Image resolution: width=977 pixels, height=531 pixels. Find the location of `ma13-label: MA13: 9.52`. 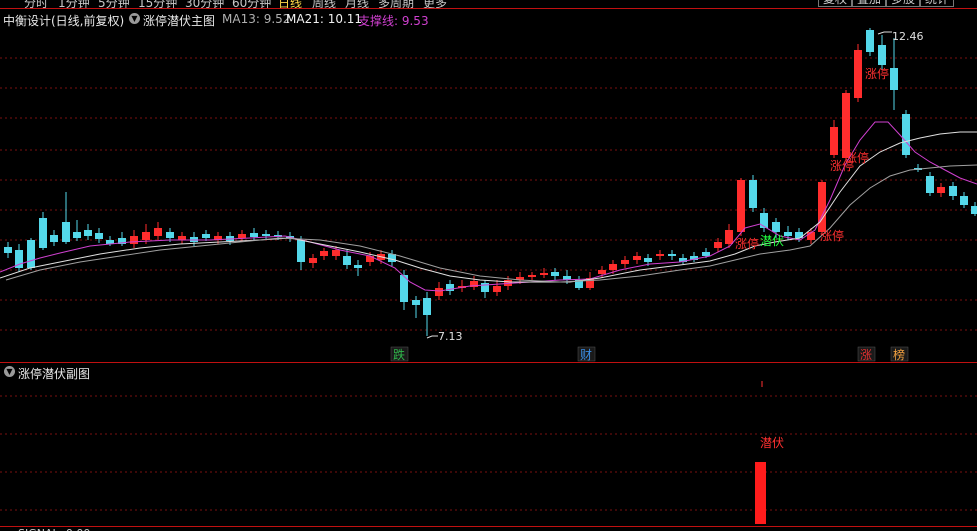

ma13-label: MA13: 9.52 is located at coordinates (256, 19).